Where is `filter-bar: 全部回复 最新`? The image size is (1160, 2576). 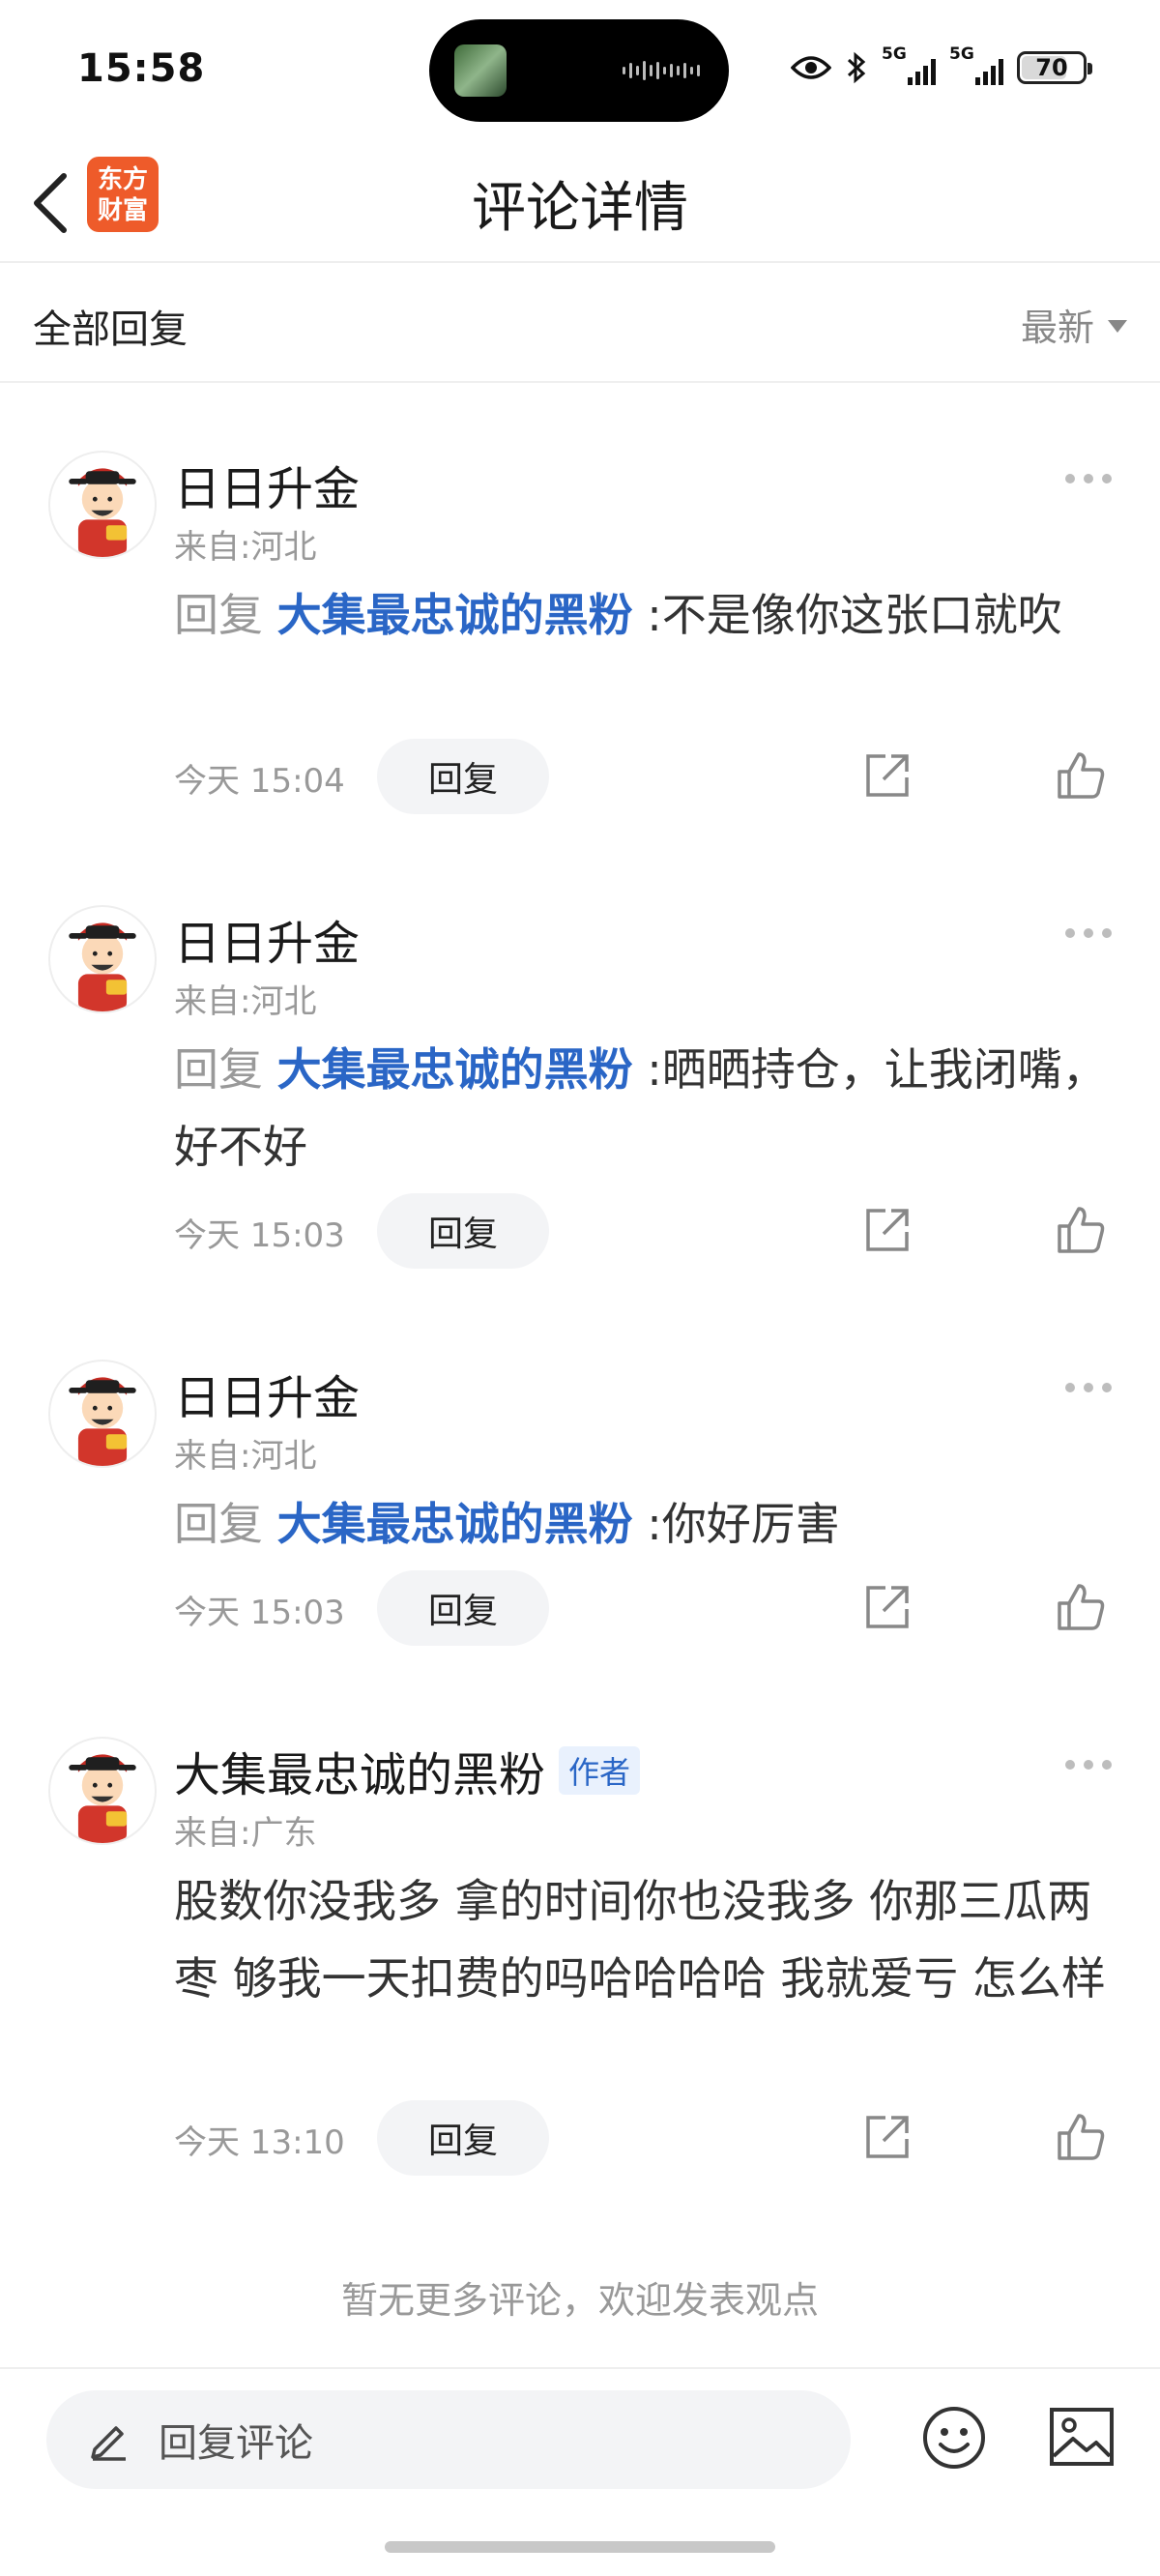 filter-bar: 全部回复 最新 is located at coordinates (580, 324).